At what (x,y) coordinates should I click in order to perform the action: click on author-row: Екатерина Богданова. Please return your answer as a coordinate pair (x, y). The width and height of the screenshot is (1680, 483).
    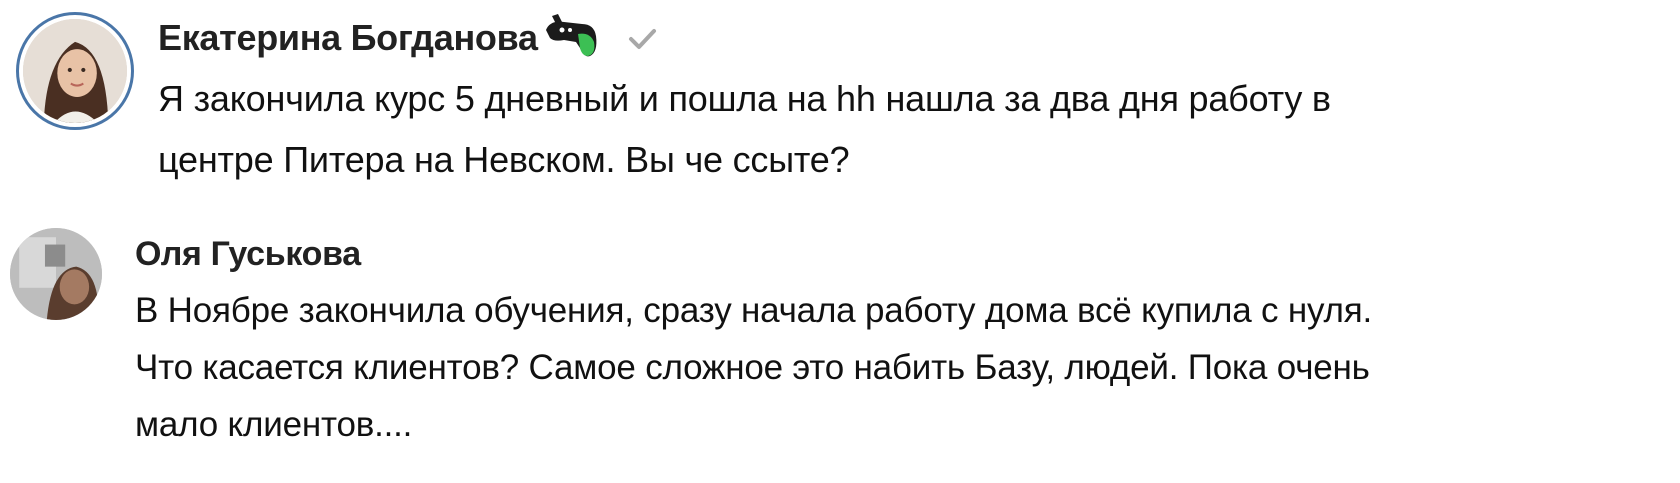
    Looking at the image, I should click on (909, 38).